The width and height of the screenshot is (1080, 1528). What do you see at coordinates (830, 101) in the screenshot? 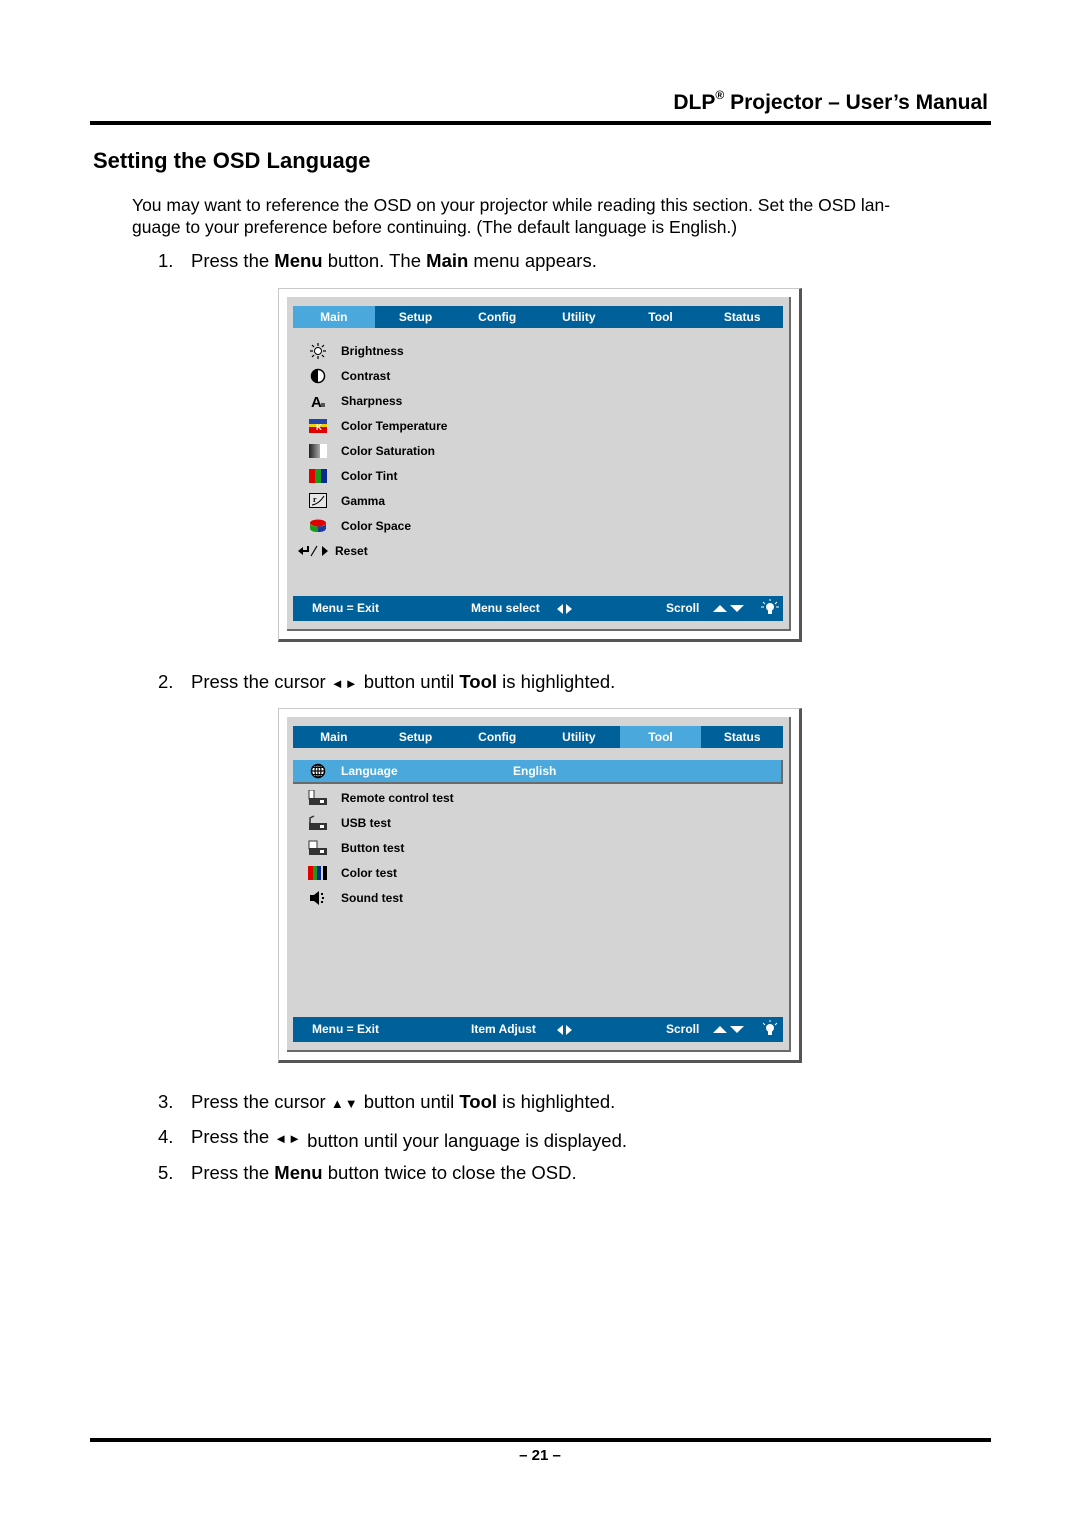
I see `manual-header-title: DLP® Projector – User’s Manual` at bounding box center [830, 101].